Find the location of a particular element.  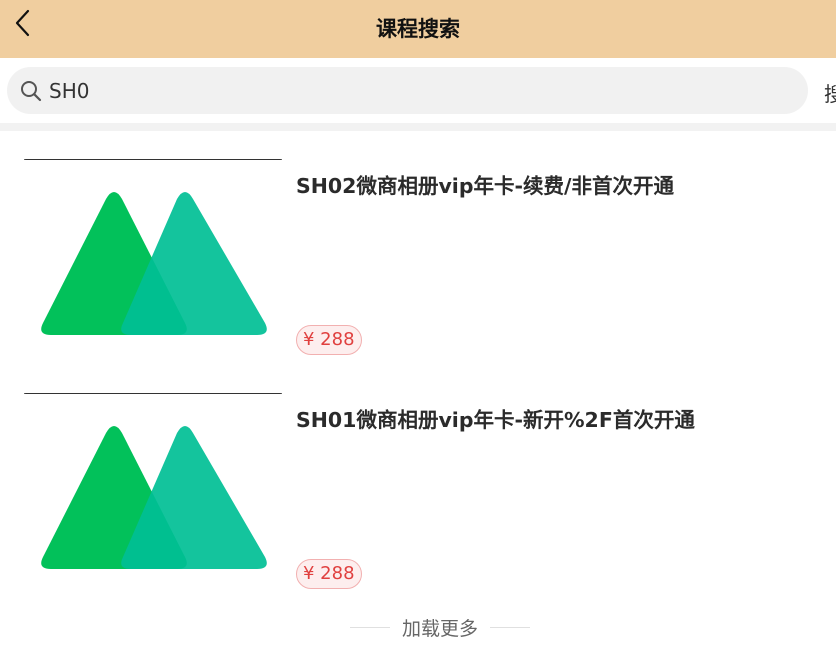

load-more-left-line is located at coordinates (369, 627).